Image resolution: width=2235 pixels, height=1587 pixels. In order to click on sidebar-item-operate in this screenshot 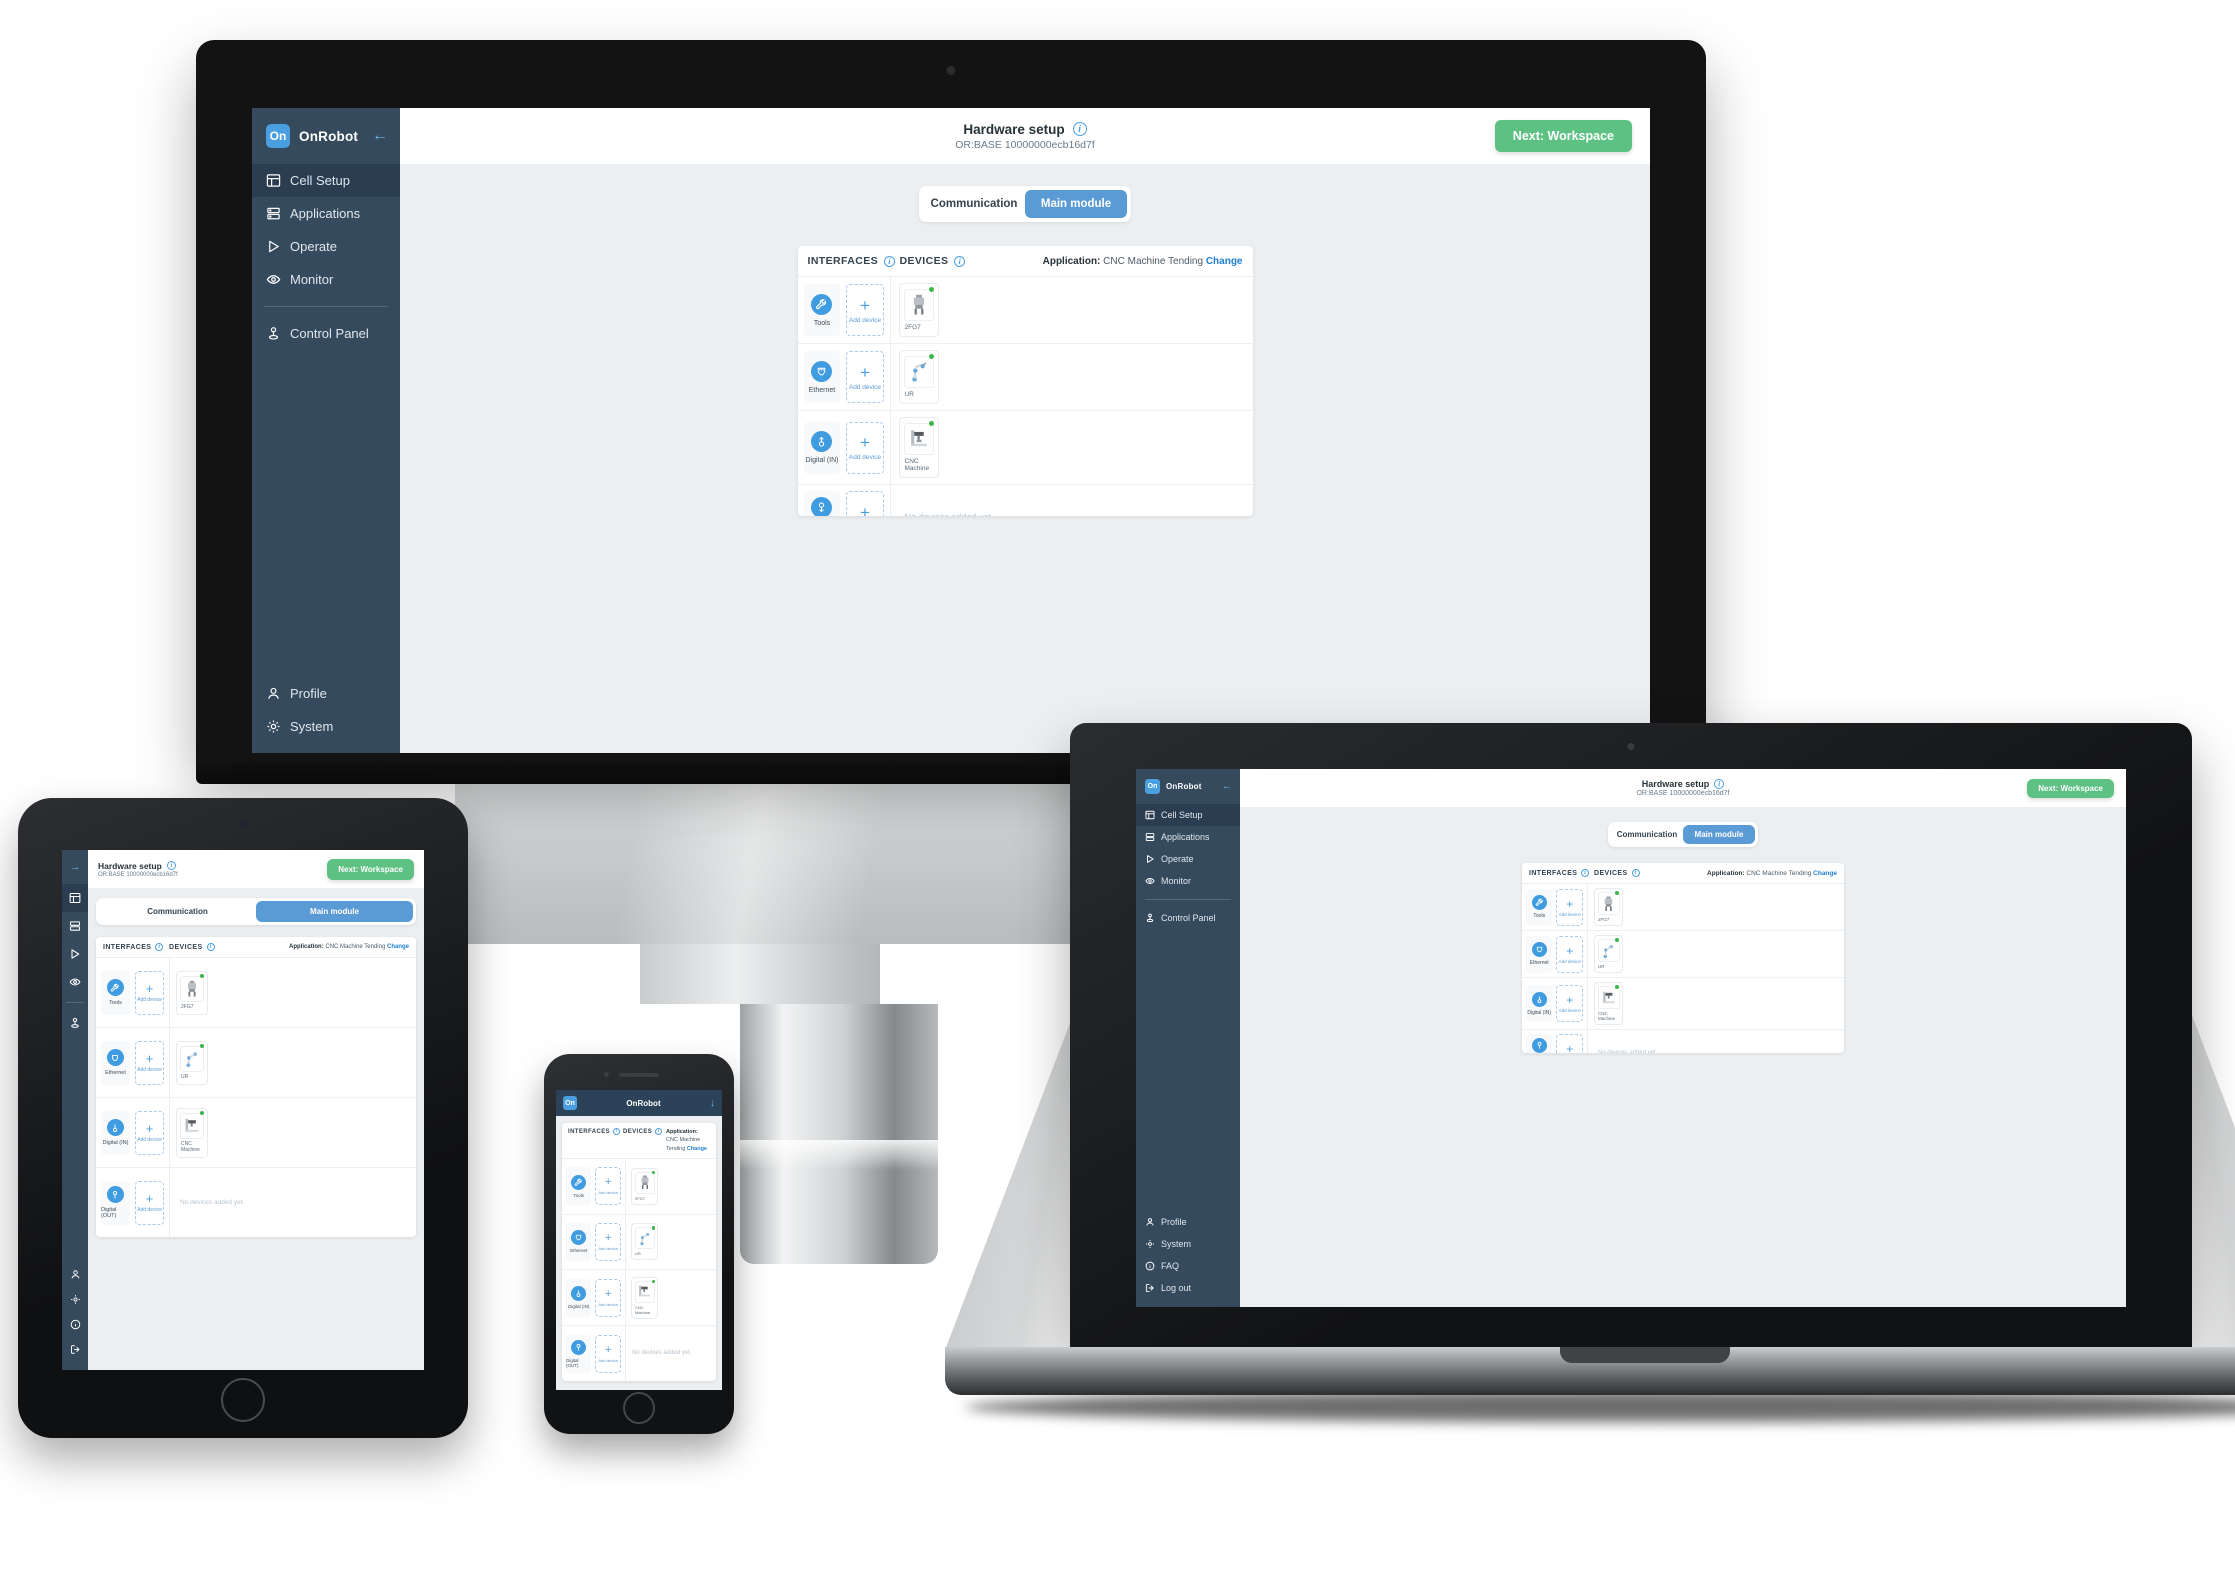, I will do `click(75, 954)`.